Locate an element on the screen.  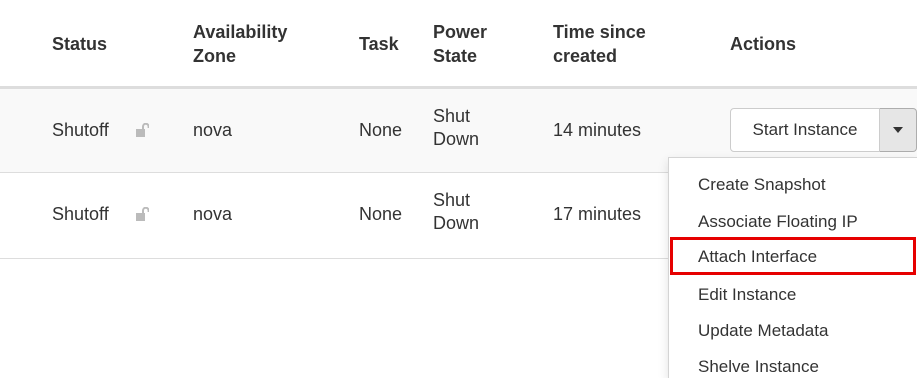
menu-item-update-metadata: Update Metadata is located at coordinates (763, 331).